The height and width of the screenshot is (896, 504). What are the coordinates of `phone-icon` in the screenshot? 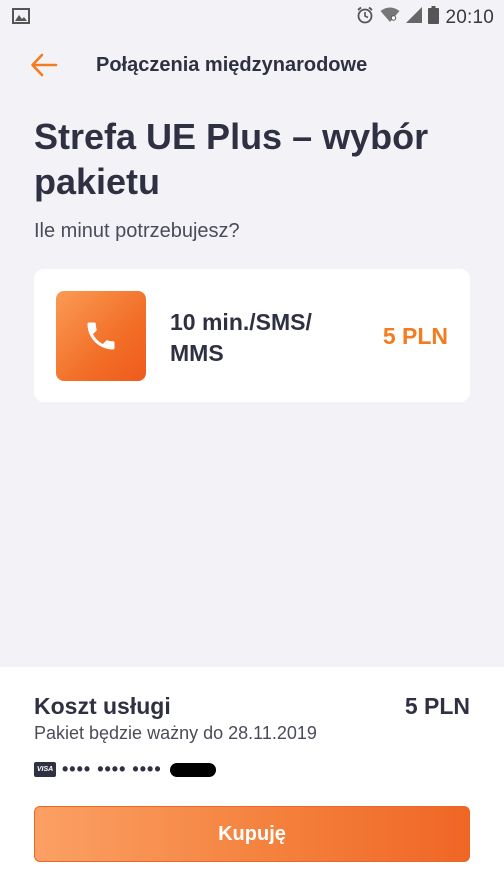 It's located at (101, 336).